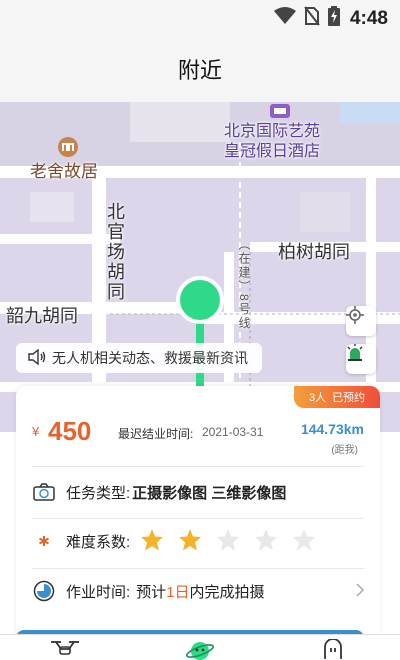  What do you see at coordinates (349, 398) in the screenshot?
I see `reservation-status: 已预约` at bounding box center [349, 398].